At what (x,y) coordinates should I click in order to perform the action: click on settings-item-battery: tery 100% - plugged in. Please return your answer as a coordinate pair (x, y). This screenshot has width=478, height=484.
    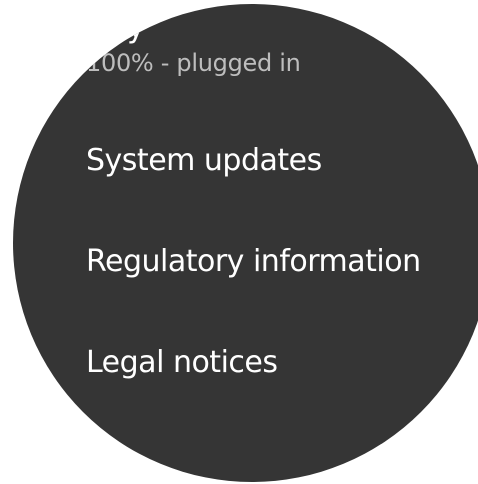
    Looking at the image, I should click on (193, 44).